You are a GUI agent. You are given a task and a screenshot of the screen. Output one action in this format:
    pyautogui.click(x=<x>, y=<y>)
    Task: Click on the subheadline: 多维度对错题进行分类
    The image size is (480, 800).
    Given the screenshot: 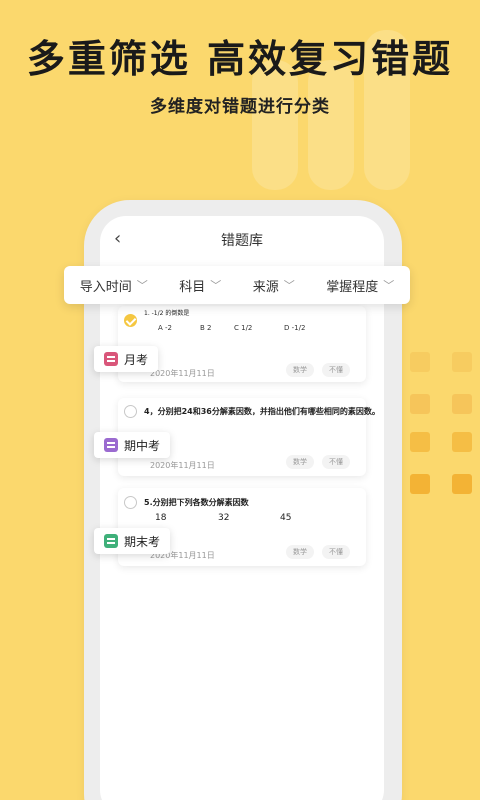 What is the action you would take?
    pyautogui.click(x=240, y=107)
    